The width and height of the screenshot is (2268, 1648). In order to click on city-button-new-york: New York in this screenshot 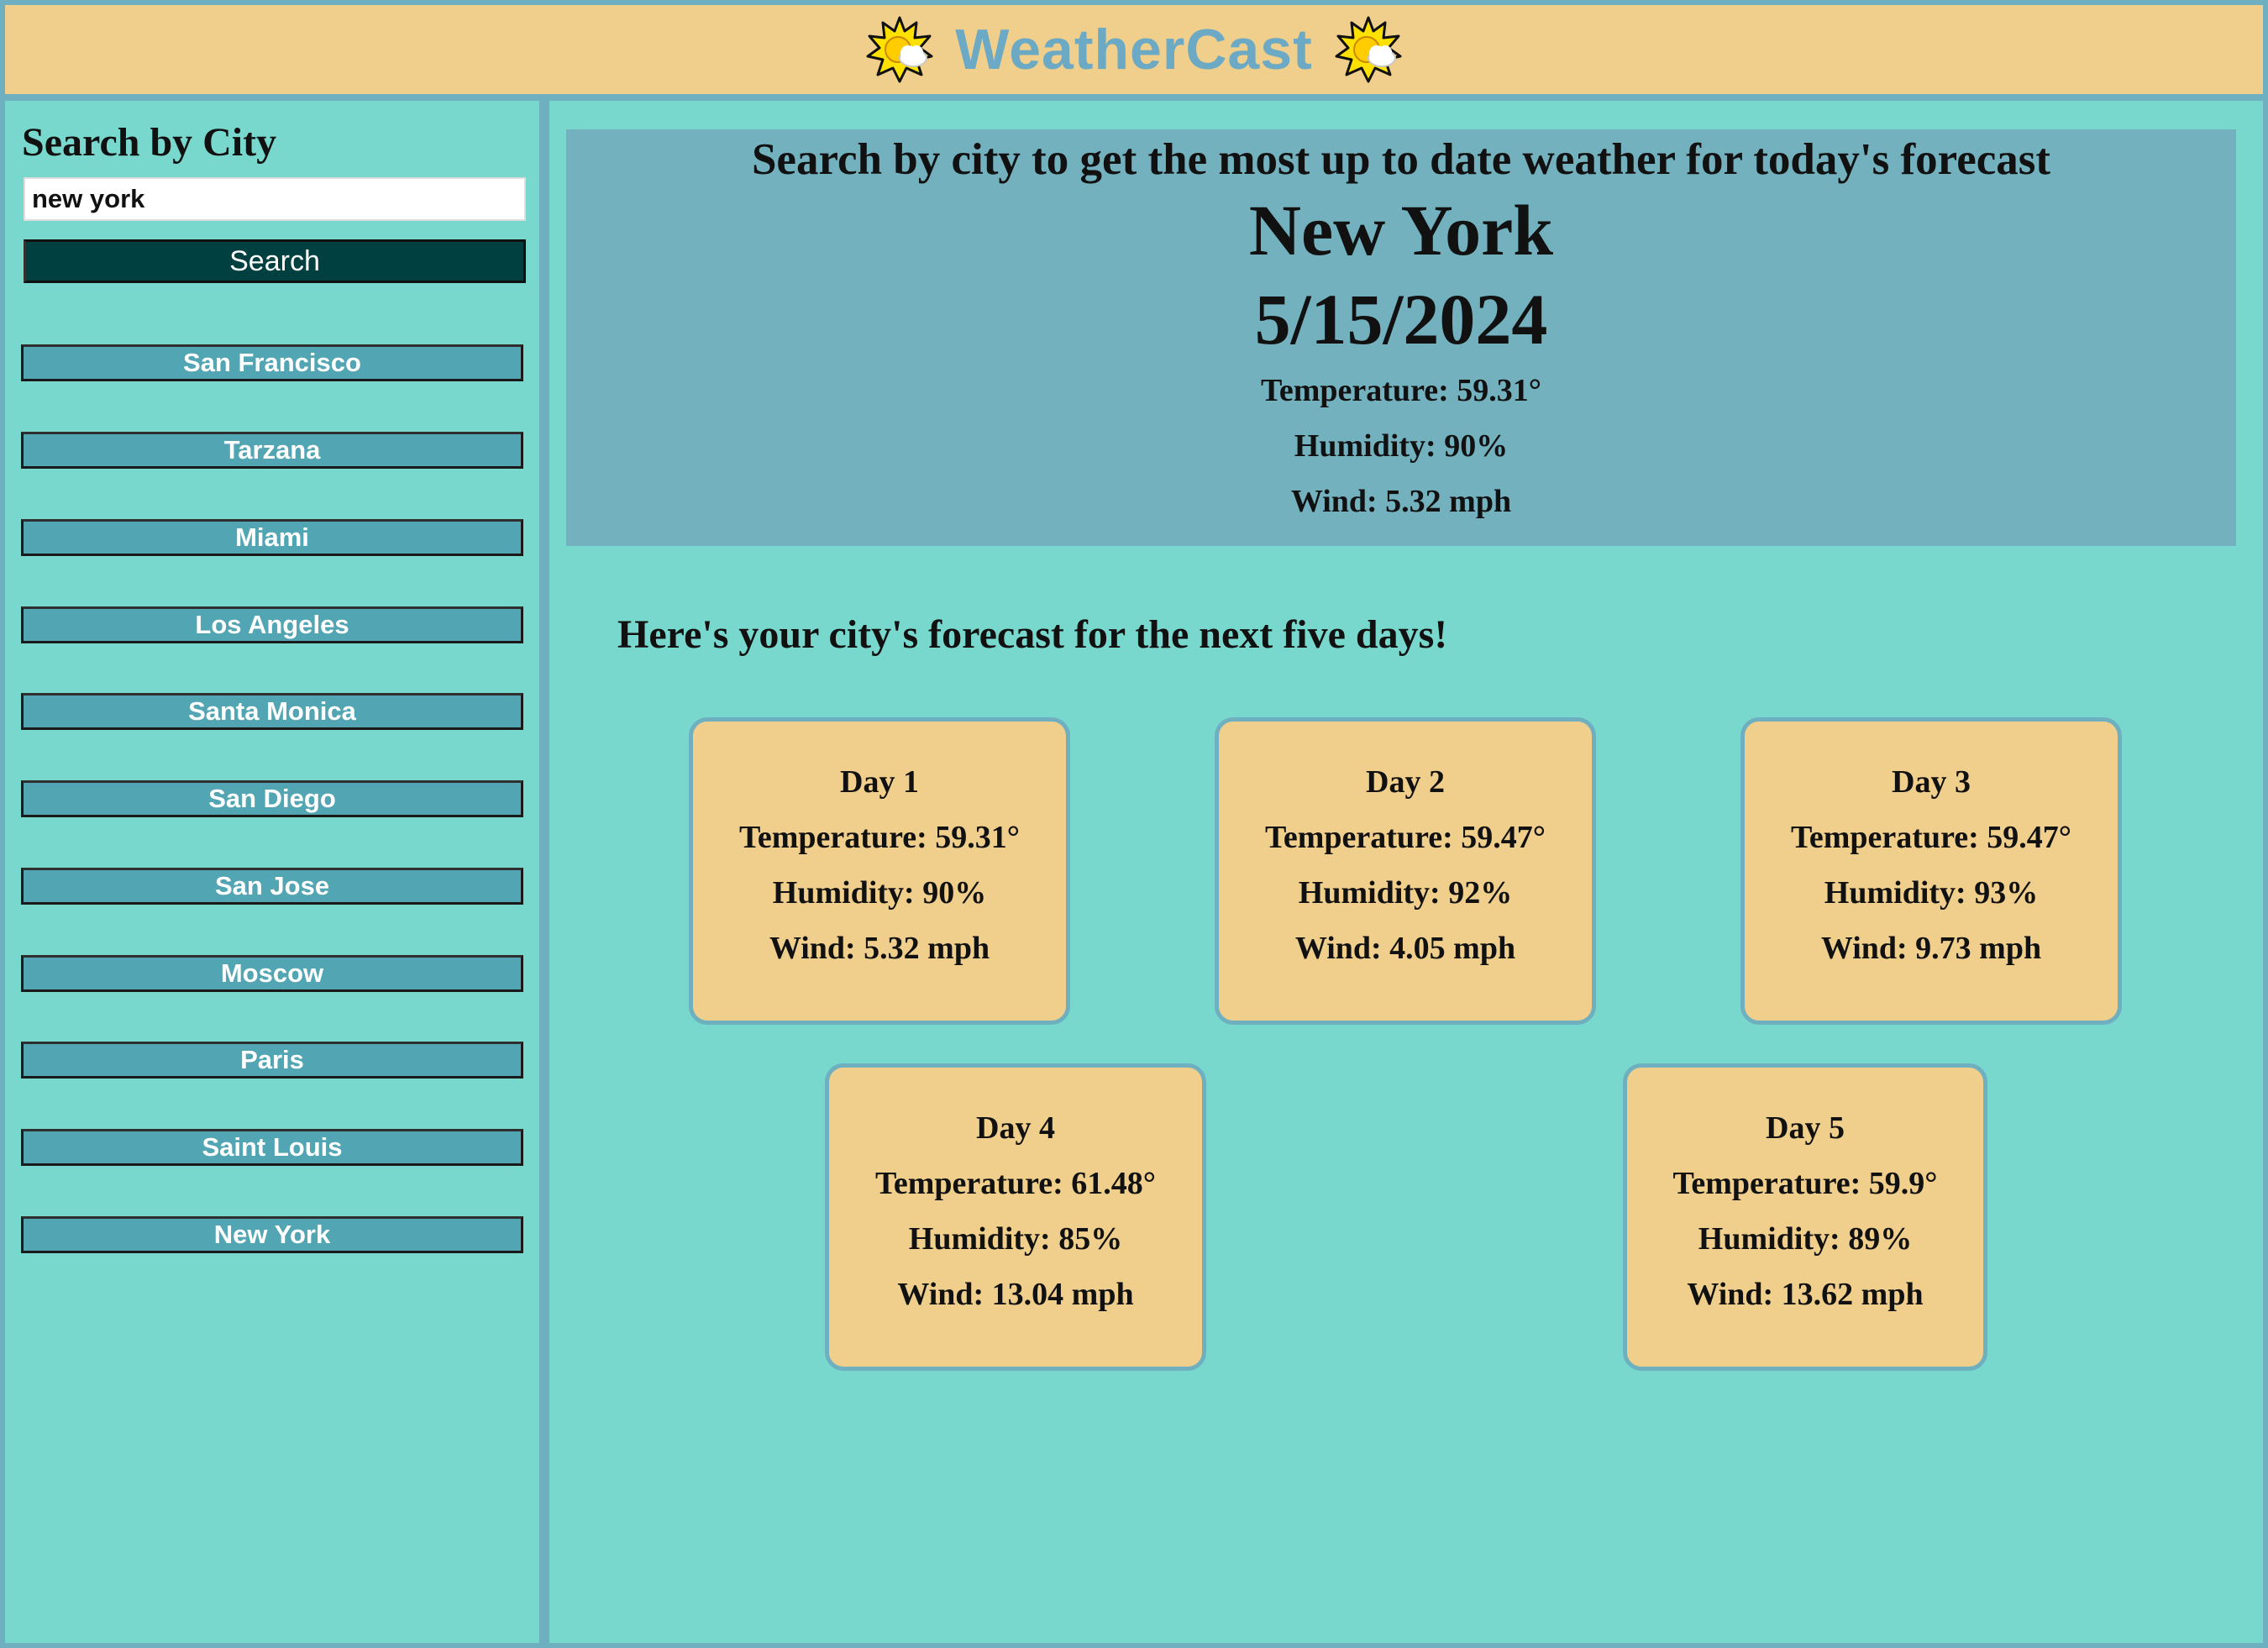, I will do `click(272, 1234)`.